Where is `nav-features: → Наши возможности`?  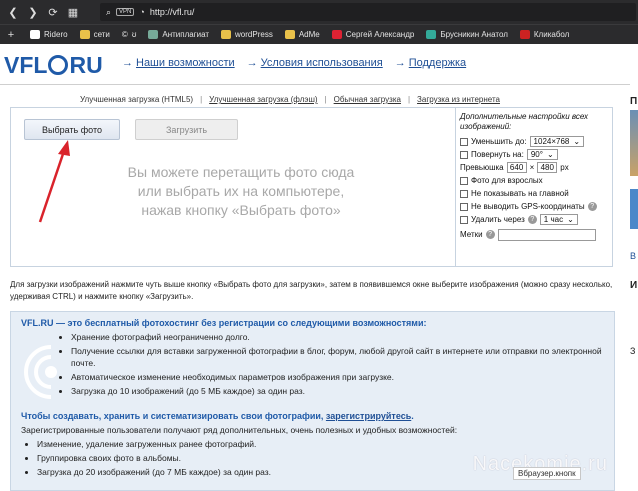 nav-features: → Наши возможности is located at coordinates (178, 63).